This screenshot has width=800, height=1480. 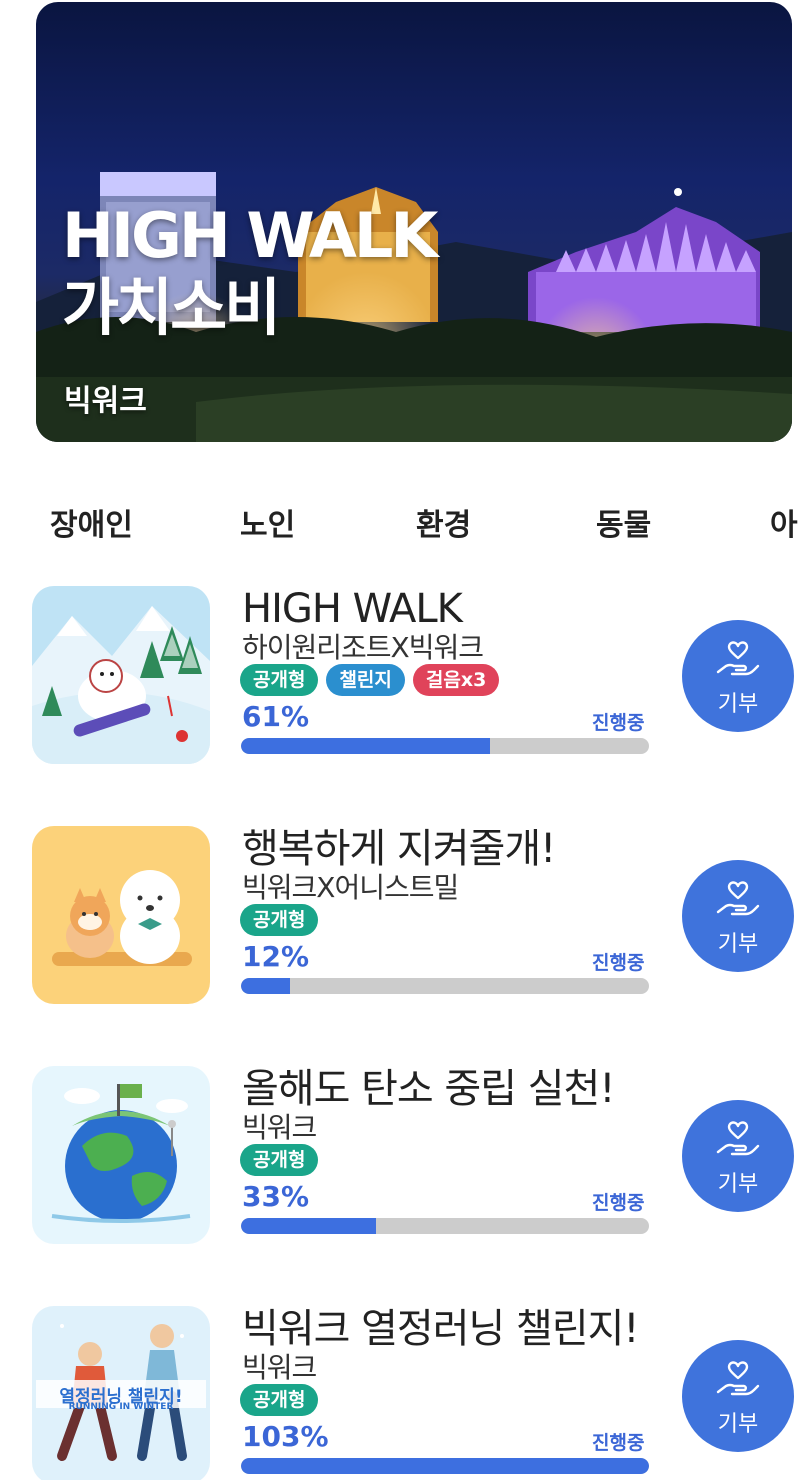 What do you see at coordinates (363, 647) in the screenshot?
I see `campaign-organizer: 하이원리조트X빅워크` at bounding box center [363, 647].